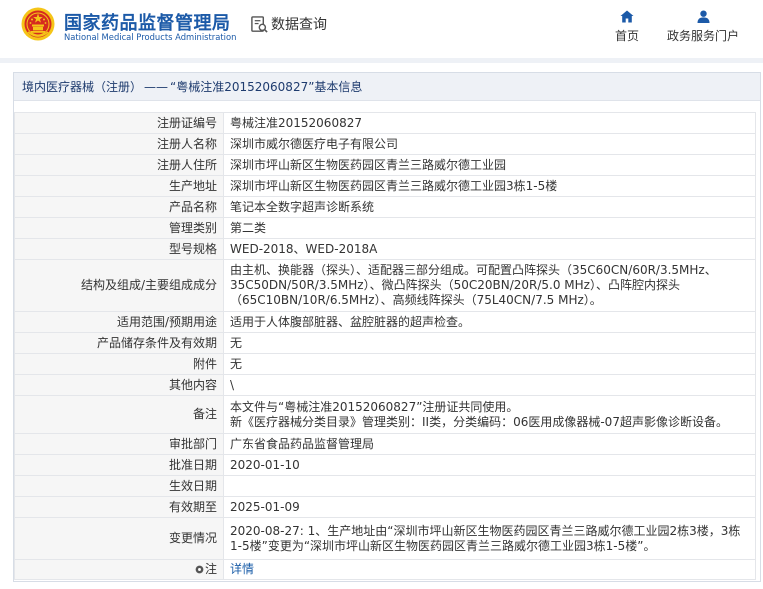 The height and width of the screenshot is (589, 763). I want to click on field-label: 型号规格, so click(119, 249).